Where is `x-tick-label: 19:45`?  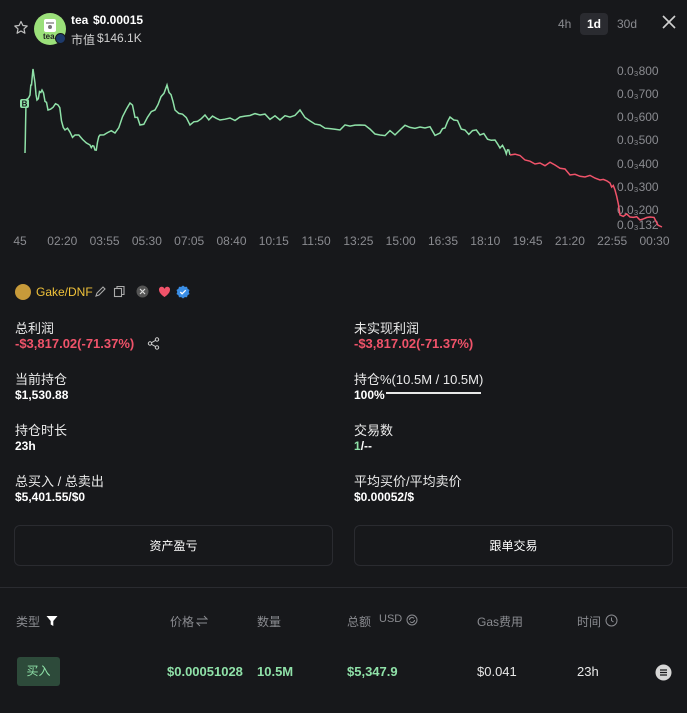 x-tick-label: 19:45 is located at coordinates (528, 241).